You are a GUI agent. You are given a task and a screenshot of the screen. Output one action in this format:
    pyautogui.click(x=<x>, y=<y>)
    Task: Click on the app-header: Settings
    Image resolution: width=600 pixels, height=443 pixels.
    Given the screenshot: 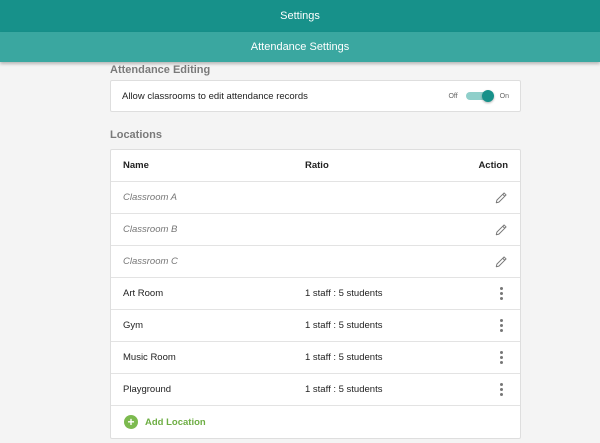 What is the action you would take?
    pyautogui.click(x=300, y=16)
    